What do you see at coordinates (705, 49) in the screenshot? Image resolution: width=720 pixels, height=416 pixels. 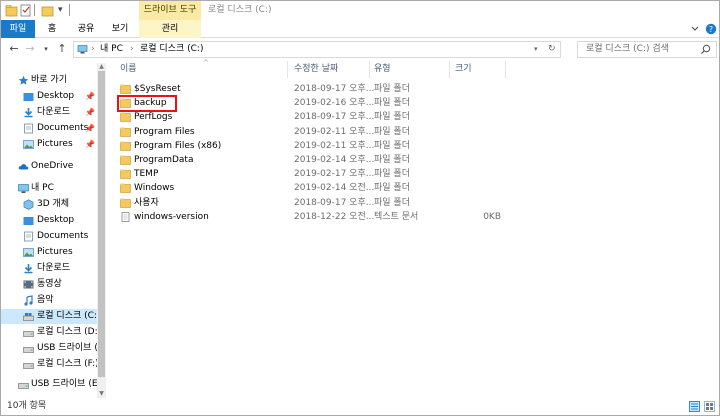 I see `search-icon` at bounding box center [705, 49].